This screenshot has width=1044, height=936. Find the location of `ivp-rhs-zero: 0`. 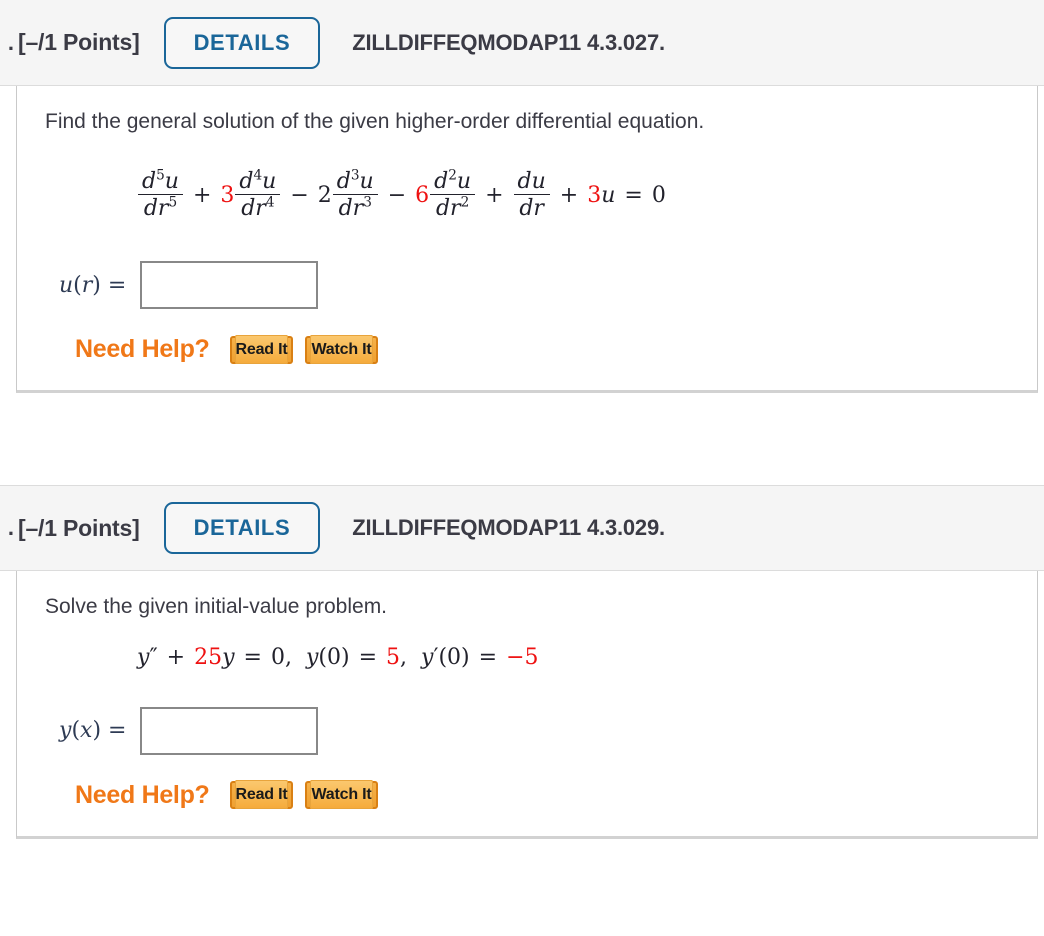

ivp-rhs-zero: 0 is located at coordinates (277, 658).